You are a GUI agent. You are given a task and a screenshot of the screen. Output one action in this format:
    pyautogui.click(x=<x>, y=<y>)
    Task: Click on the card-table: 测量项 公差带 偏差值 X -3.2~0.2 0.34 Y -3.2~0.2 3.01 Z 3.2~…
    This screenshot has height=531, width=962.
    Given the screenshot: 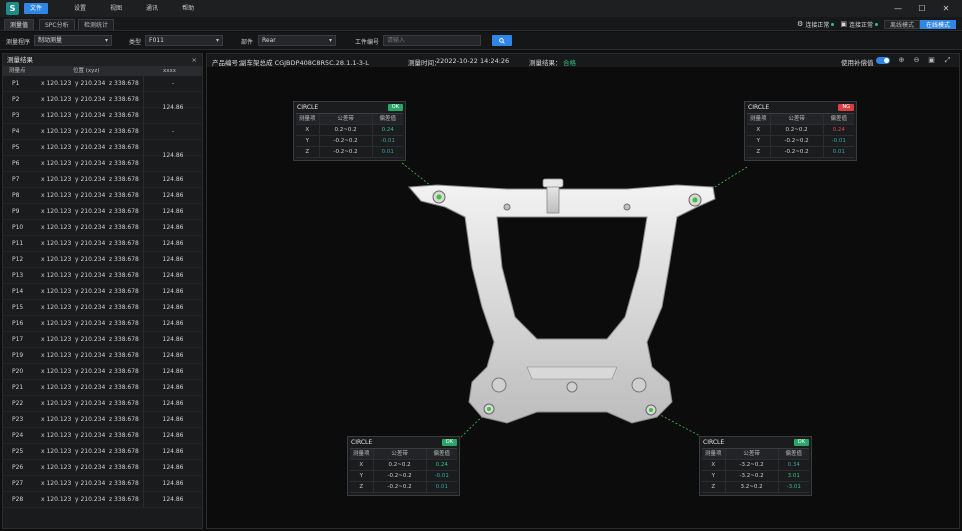 What is the action you would take?
    pyautogui.click(x=755, y=470)
    